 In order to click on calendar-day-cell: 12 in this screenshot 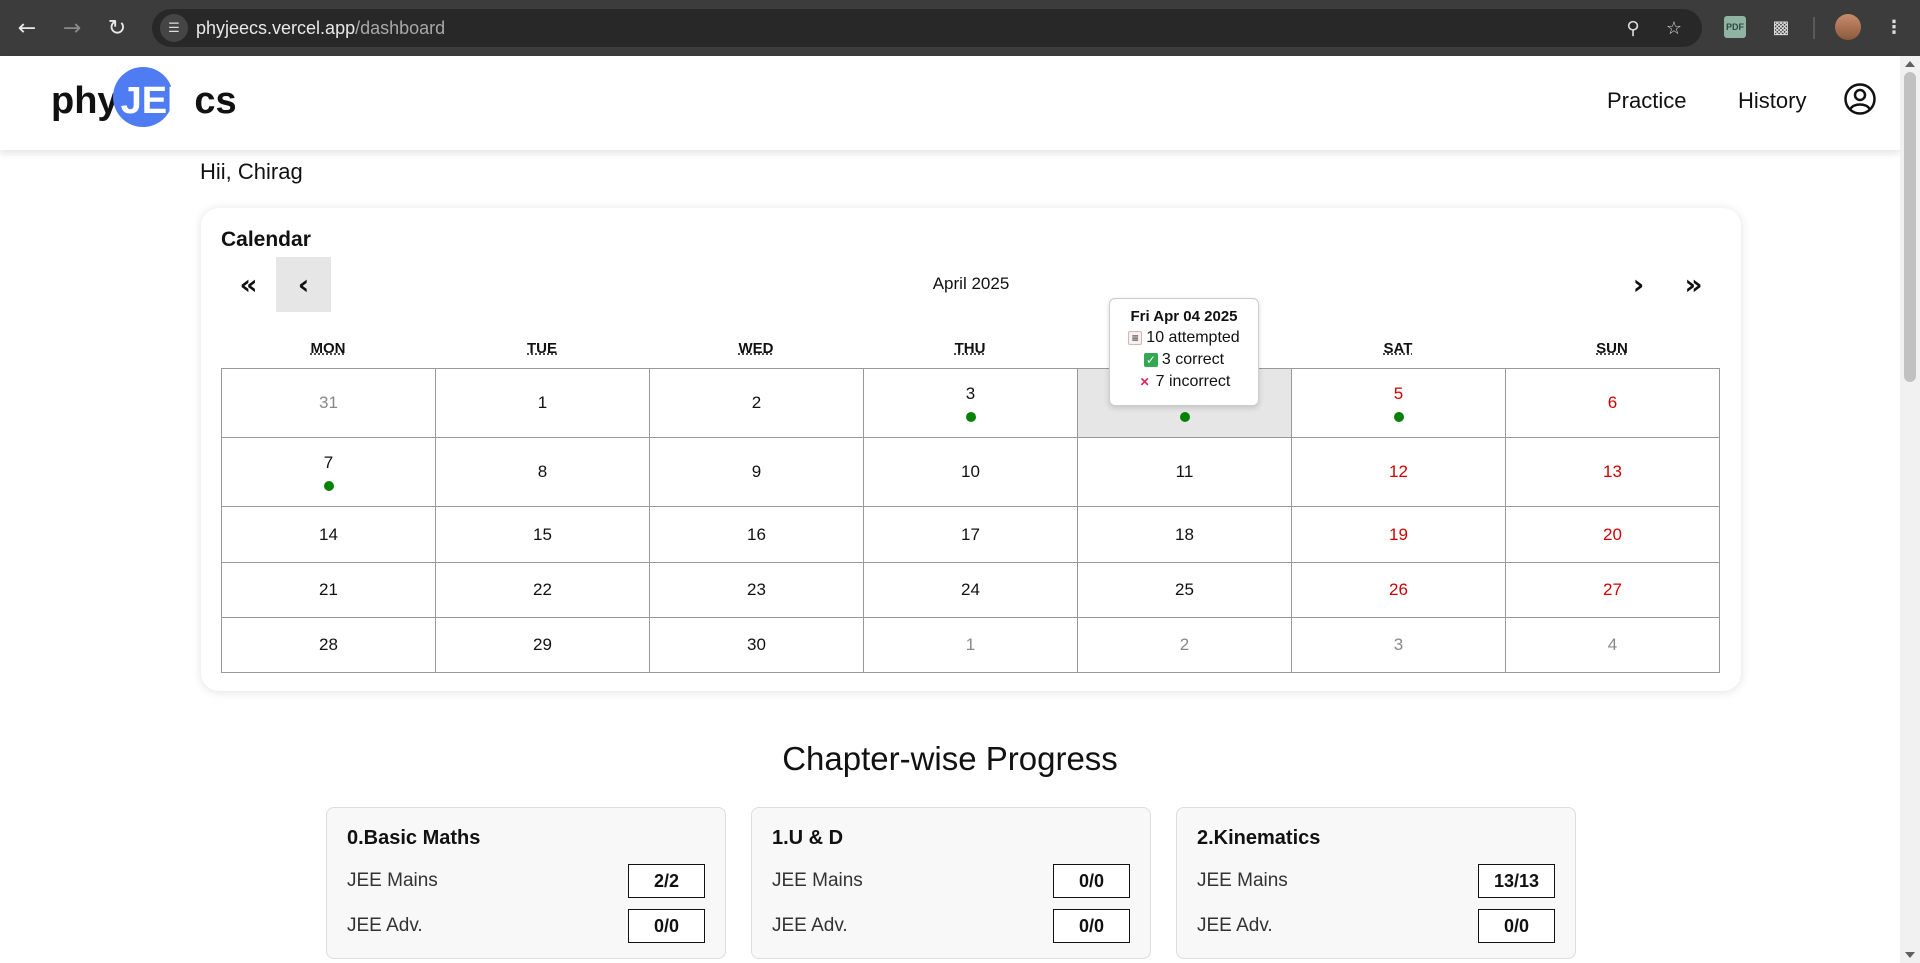, I will do `click(1398, 472)`.